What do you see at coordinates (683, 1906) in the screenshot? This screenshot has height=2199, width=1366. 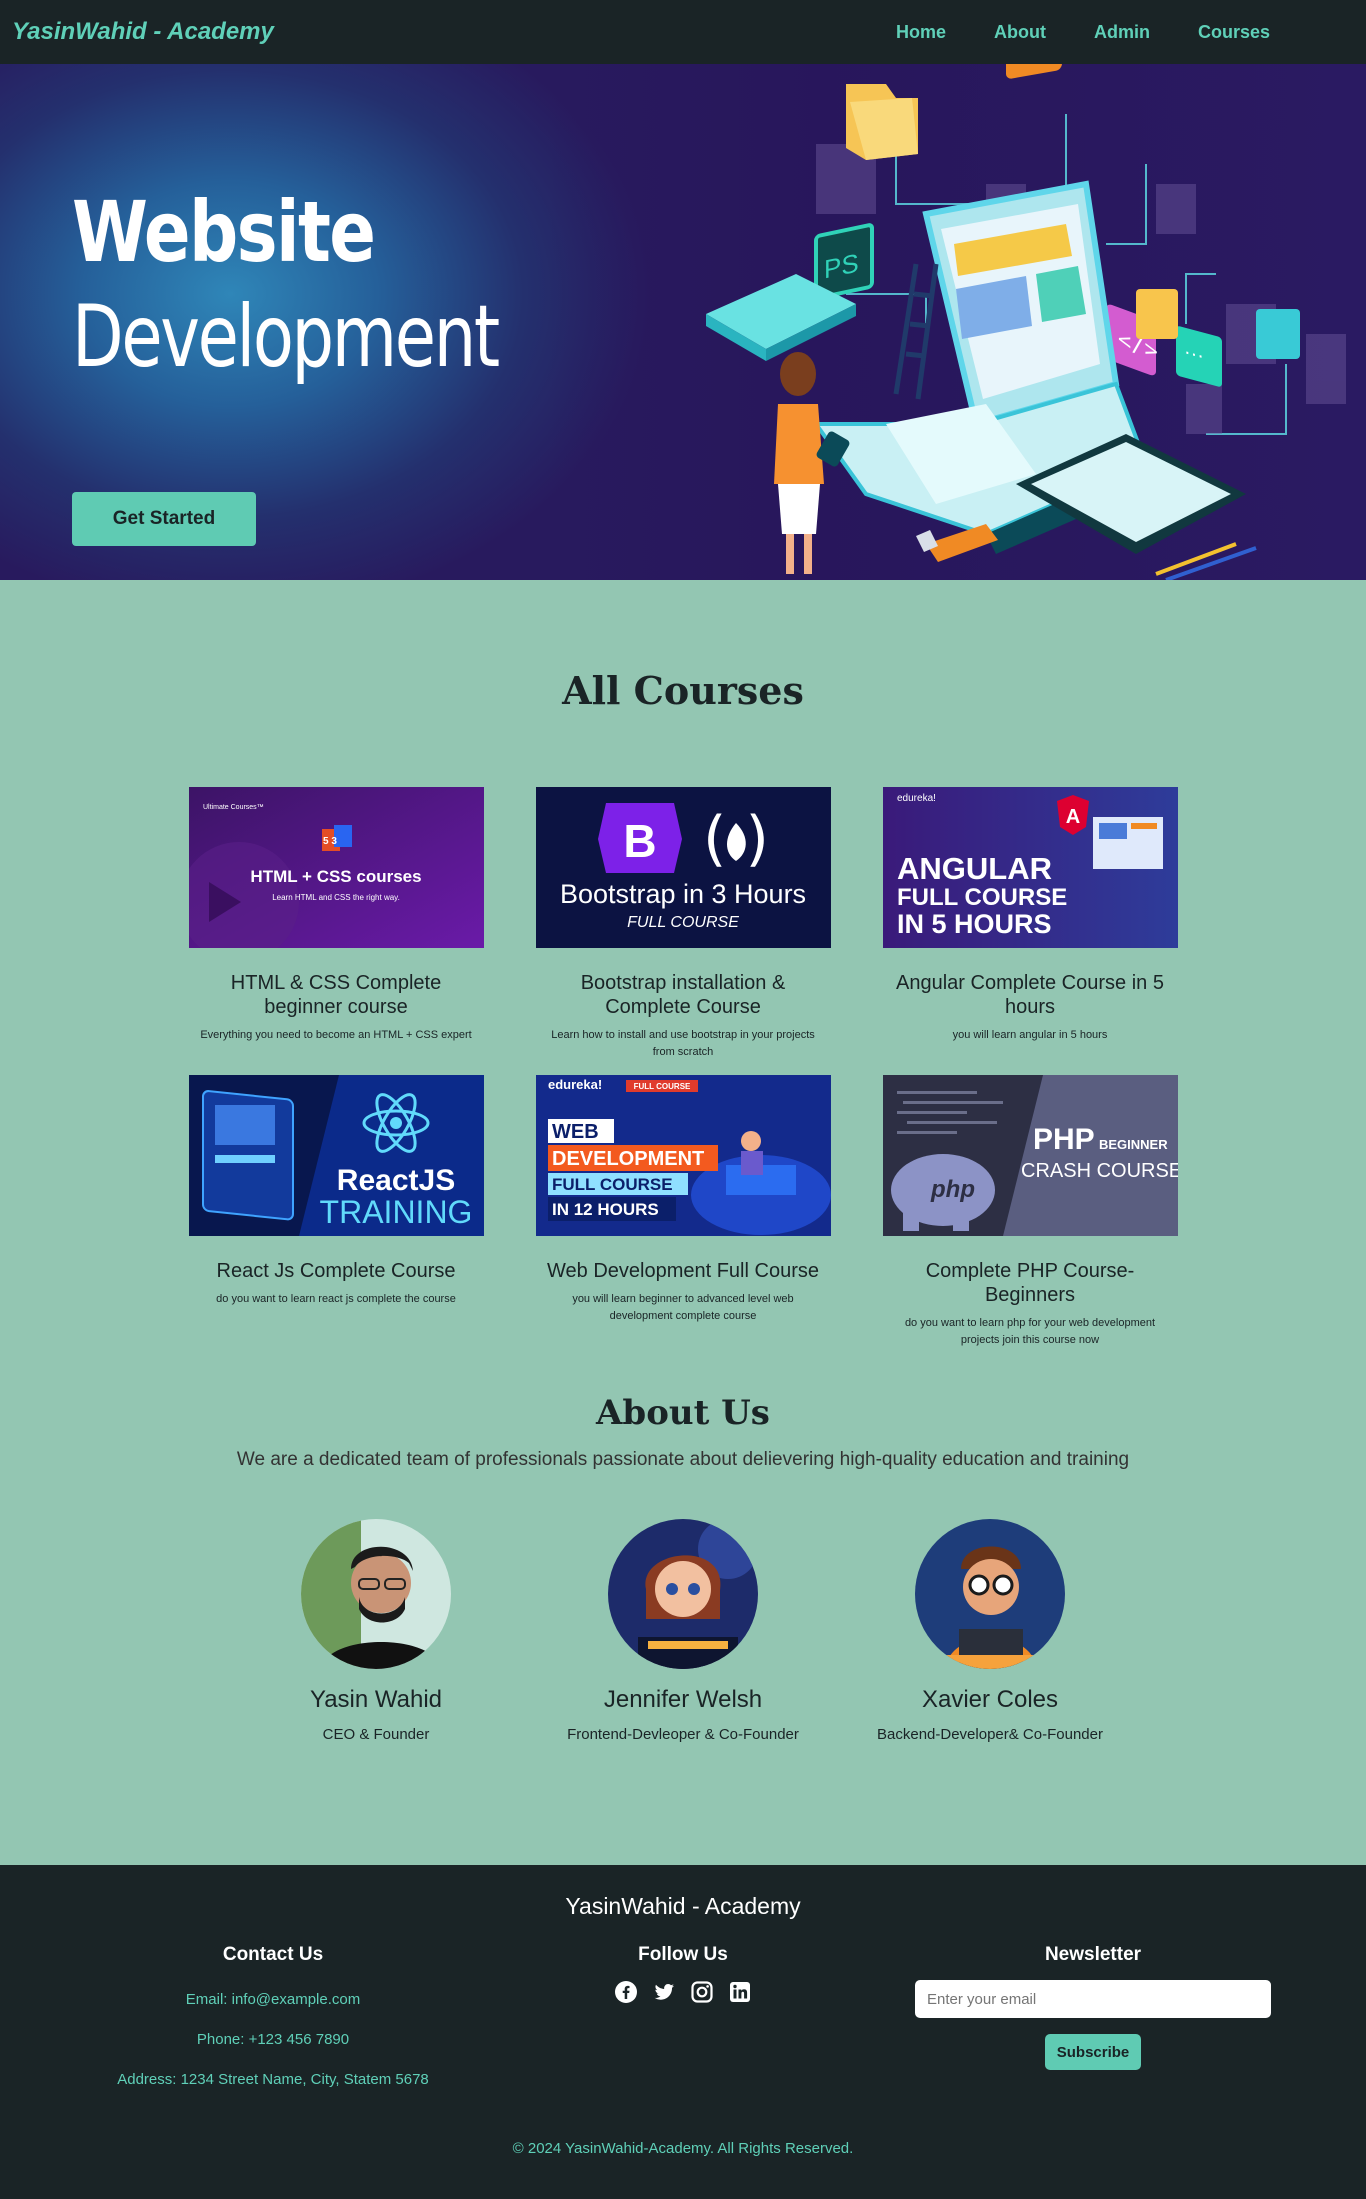 I see `footer-brand: YasinWahid - Academy` at bounding box center [683, 1906].